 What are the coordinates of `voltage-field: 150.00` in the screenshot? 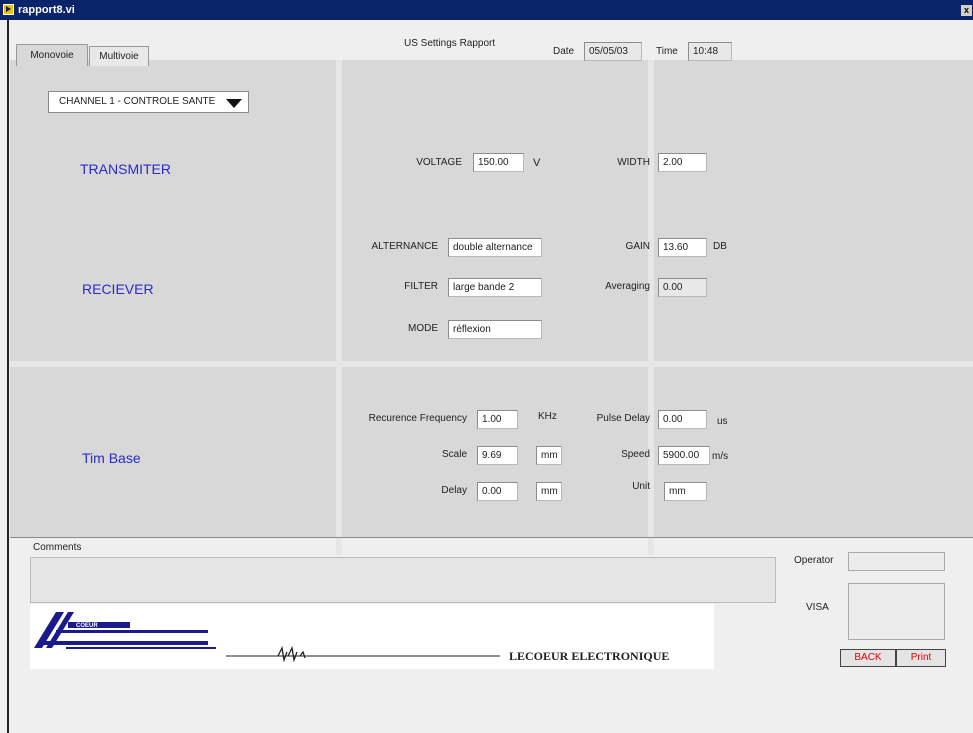 It's located at (498, 162).